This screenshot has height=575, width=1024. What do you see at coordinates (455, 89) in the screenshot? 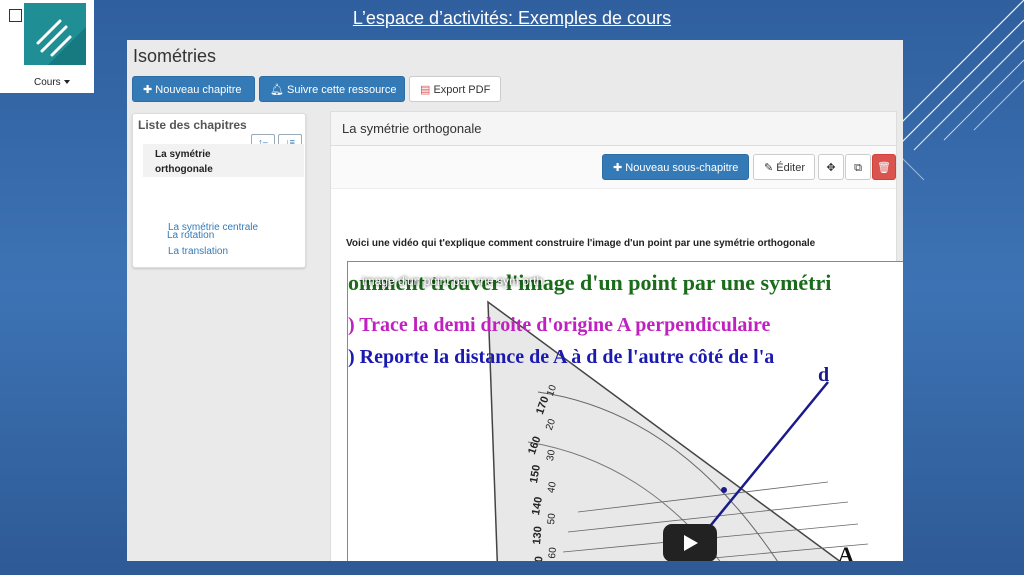
I see `export-pdf-button: ▤ Export PDF` at bounding box center [455, 89].